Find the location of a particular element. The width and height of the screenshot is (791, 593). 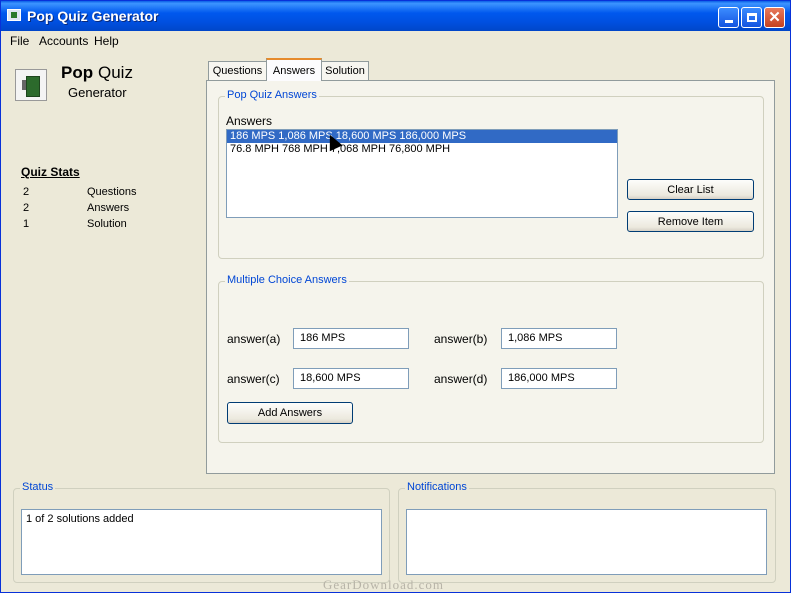

notifications-textarea is located at coordinates (586, 542).